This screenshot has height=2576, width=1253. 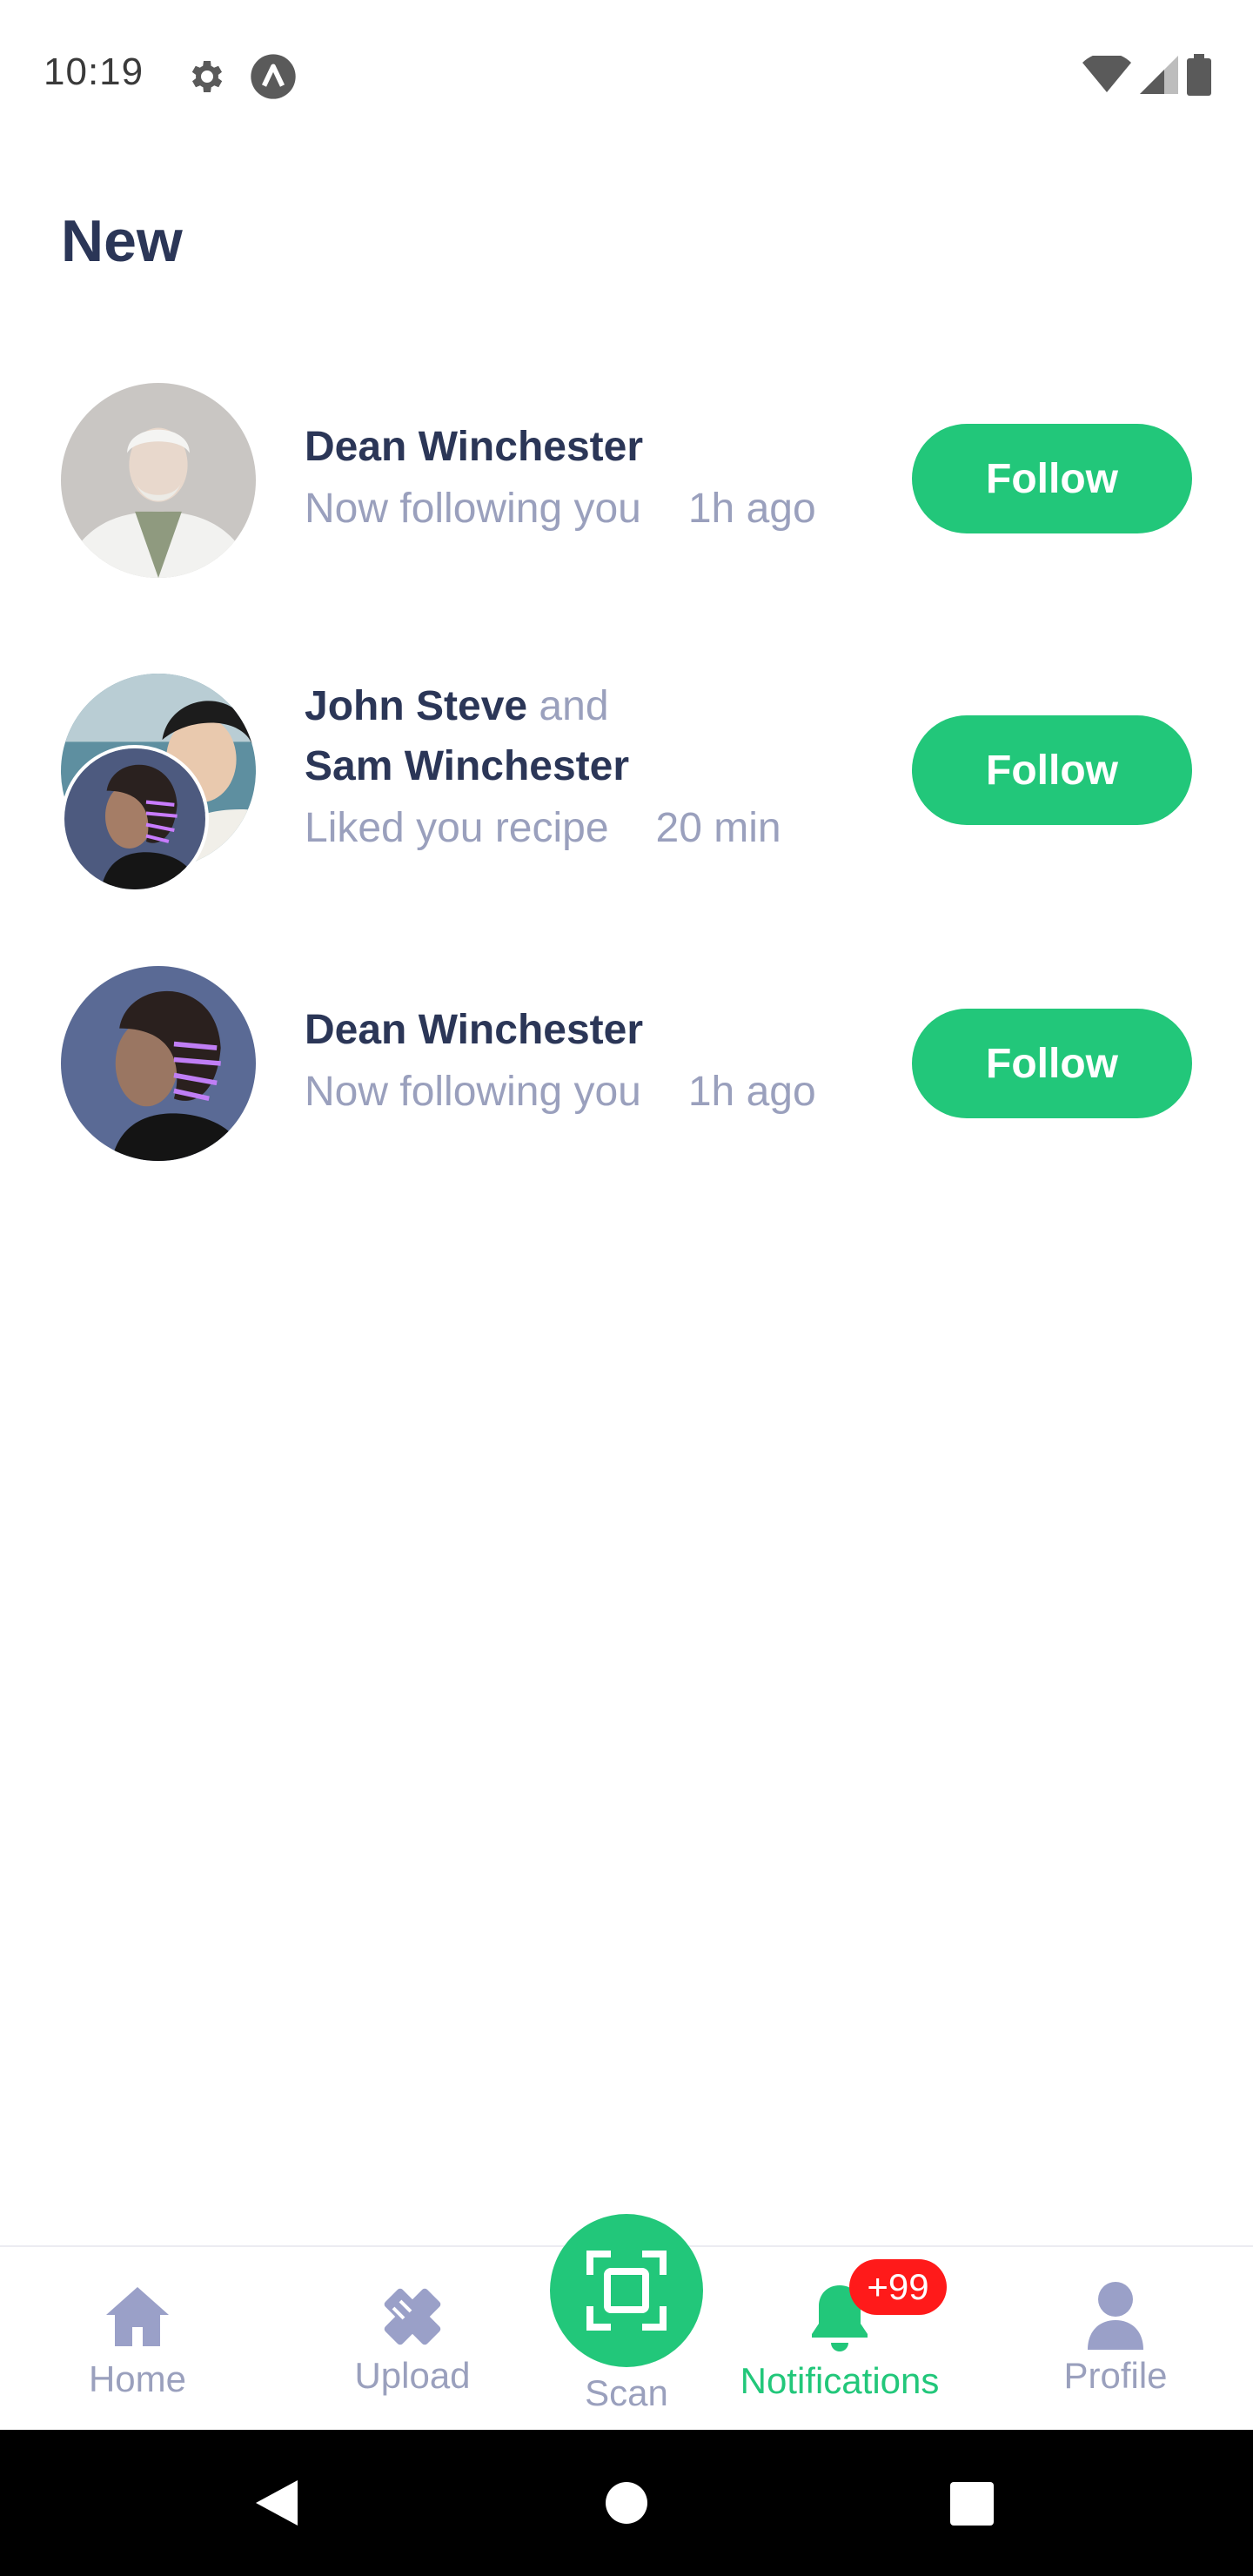 What do you see at coordinates (412, 2316) in the screenshot?
I see `upload-icon` at bounding box center [412, 2316].